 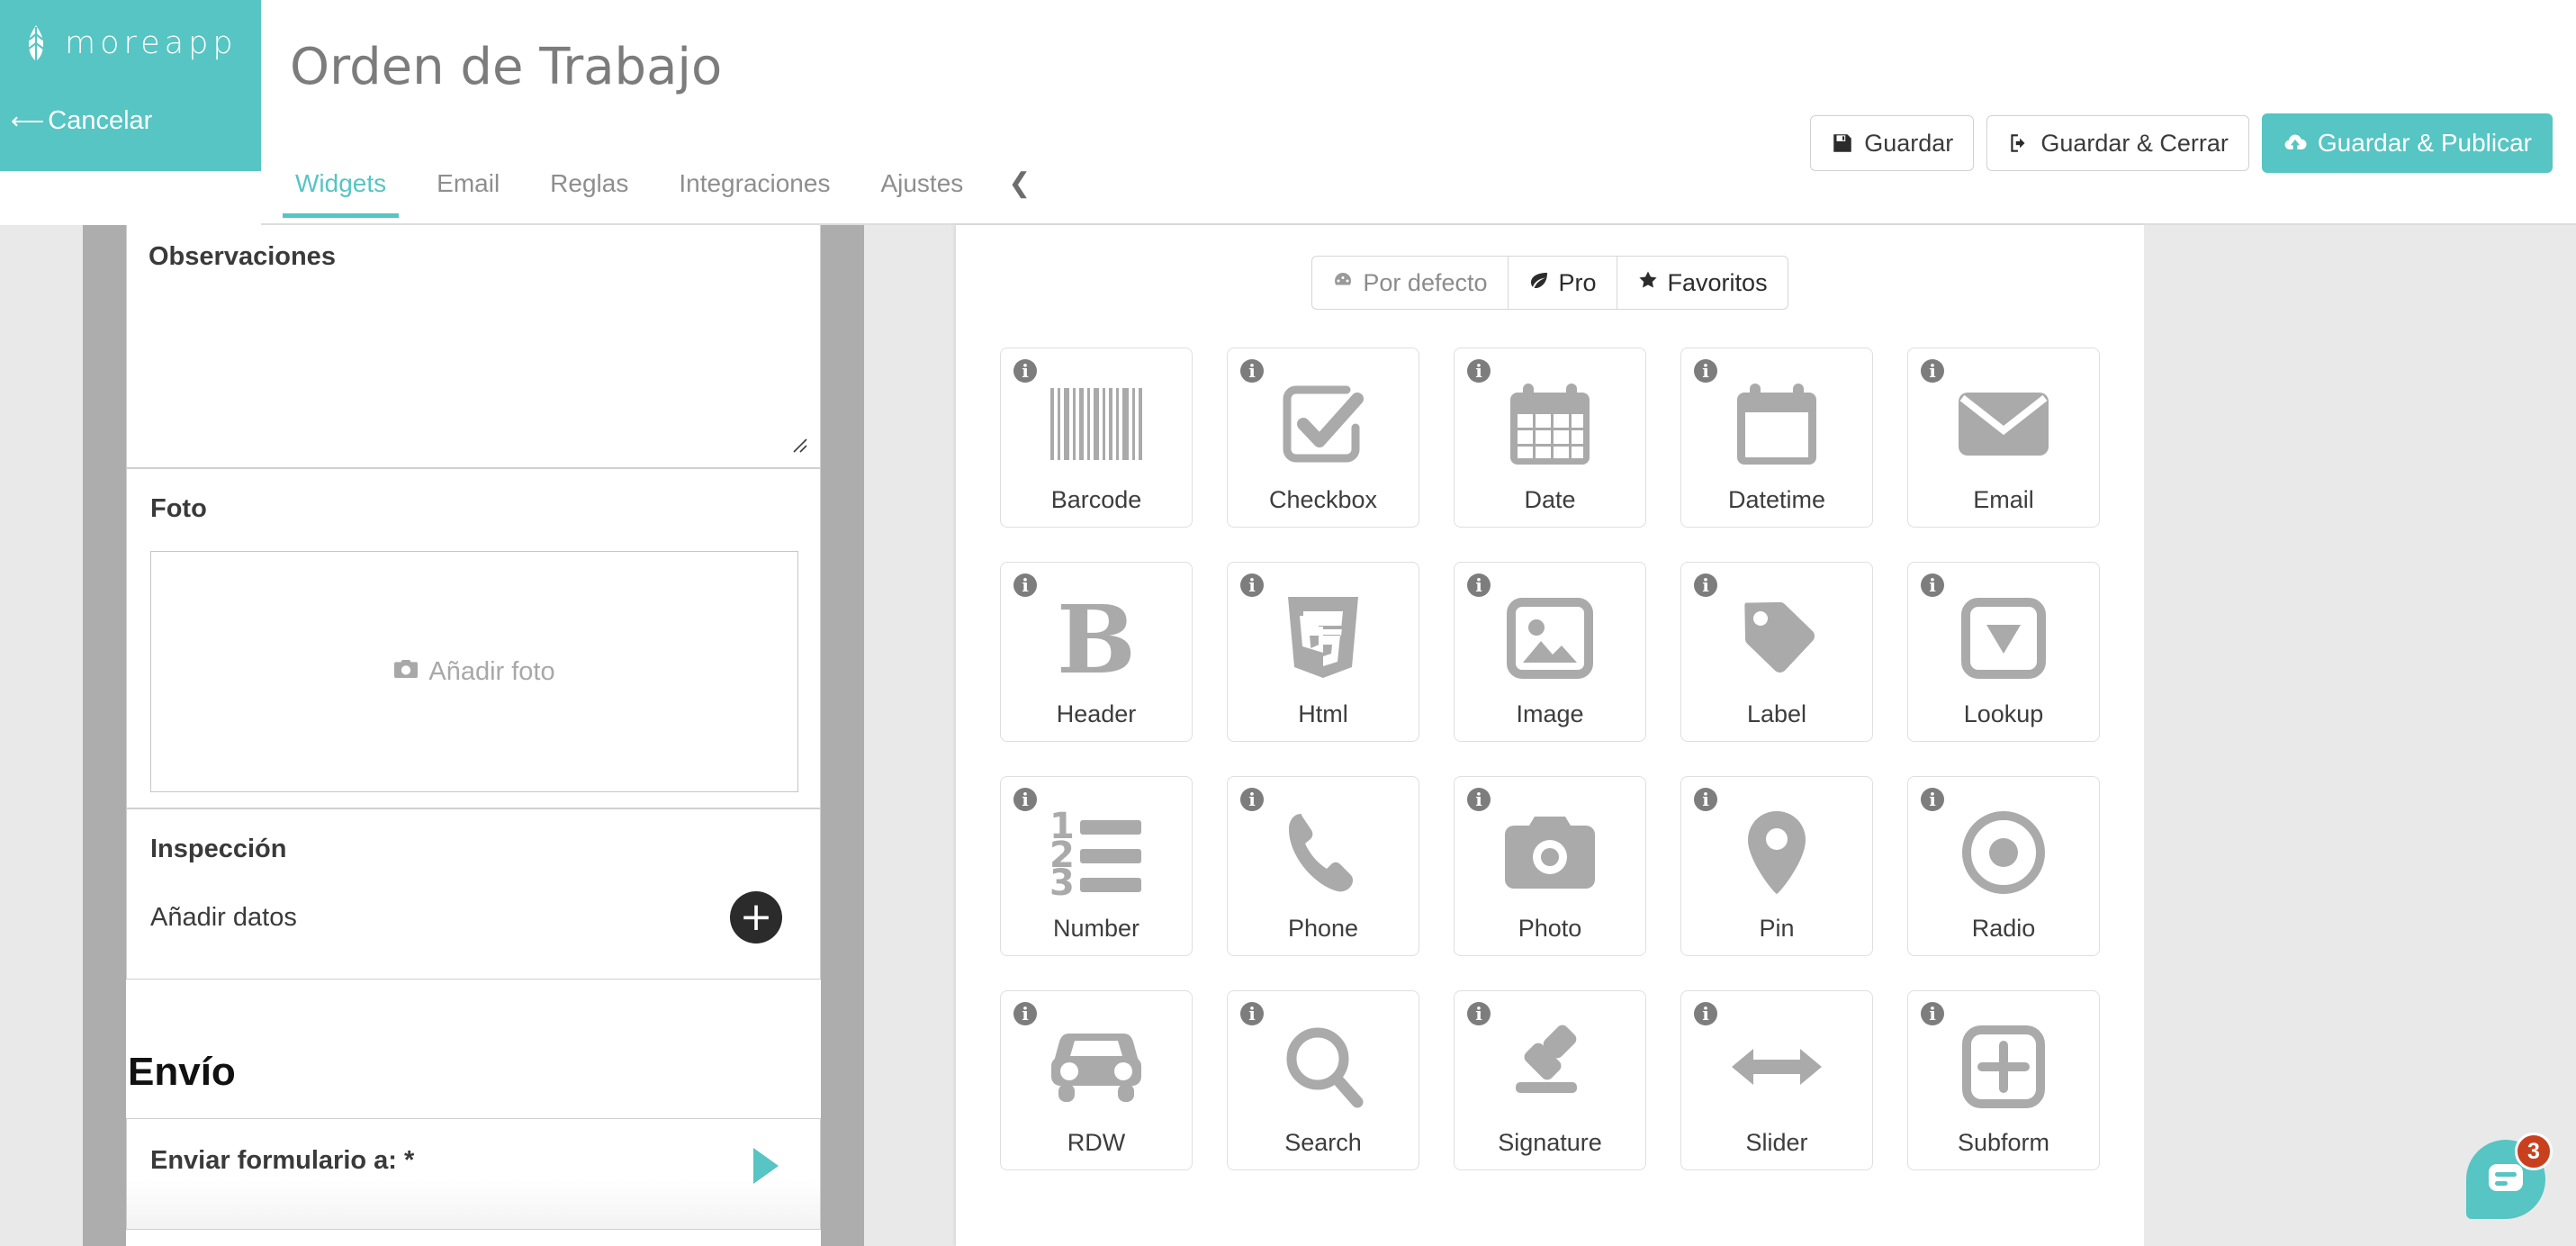 What do you see at coordinates (1096, 866) in the screenshot?
I see `widget-card-number: i 1 2 3 Number` at bounding box center [1096, 866].